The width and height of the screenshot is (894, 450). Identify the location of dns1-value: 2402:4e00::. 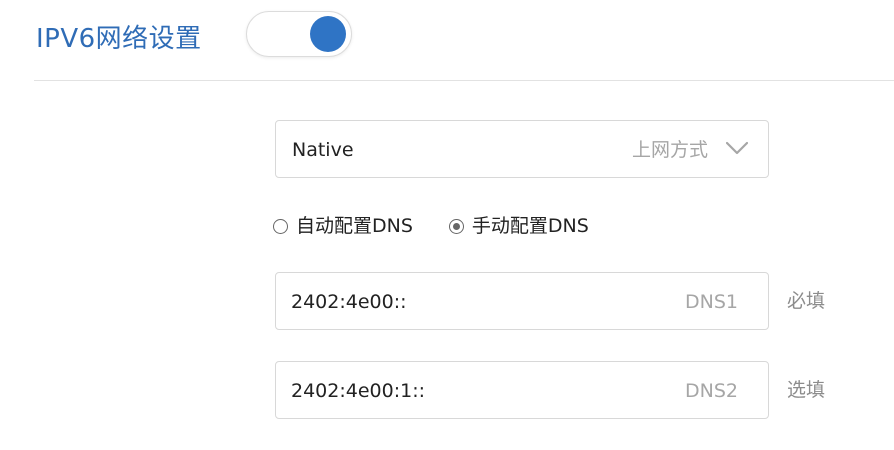
(349, 302).